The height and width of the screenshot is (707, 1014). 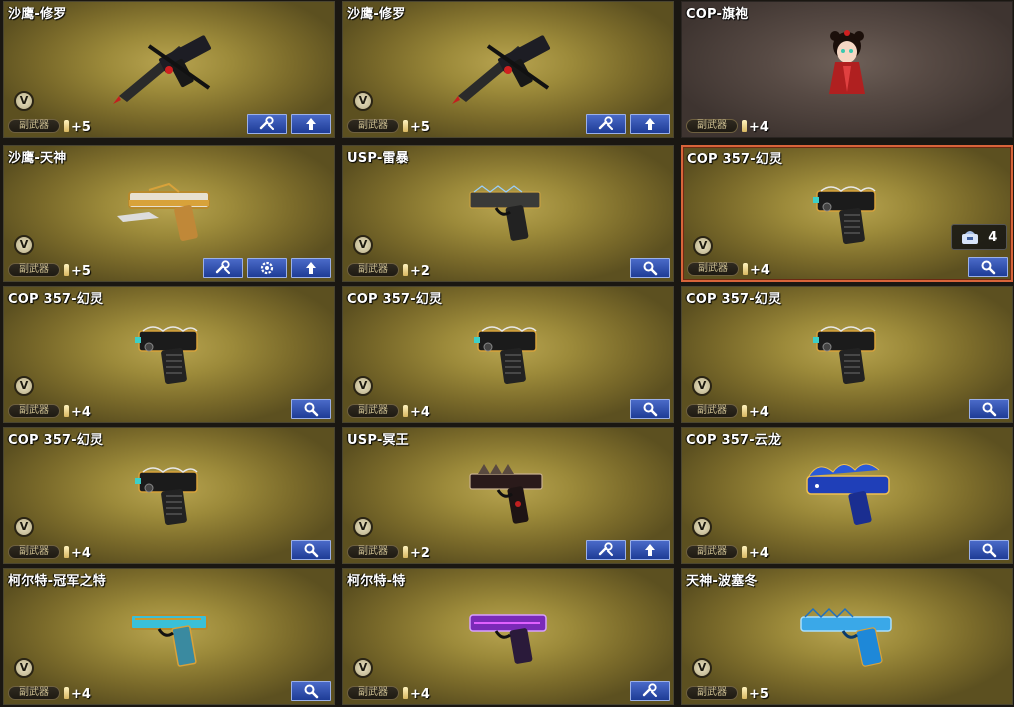 I want to click on weapon-card: COP 357-幻灵 V 副武器 +4 4, so click(x=847, y=213).